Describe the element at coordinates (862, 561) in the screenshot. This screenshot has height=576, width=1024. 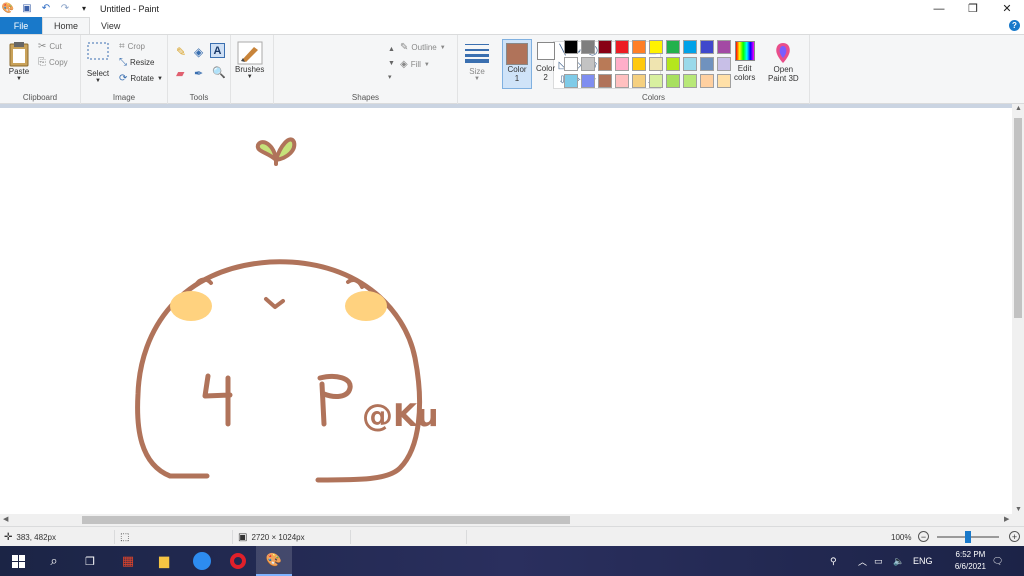
I see `show-hidden-icons: ︿` at that location.